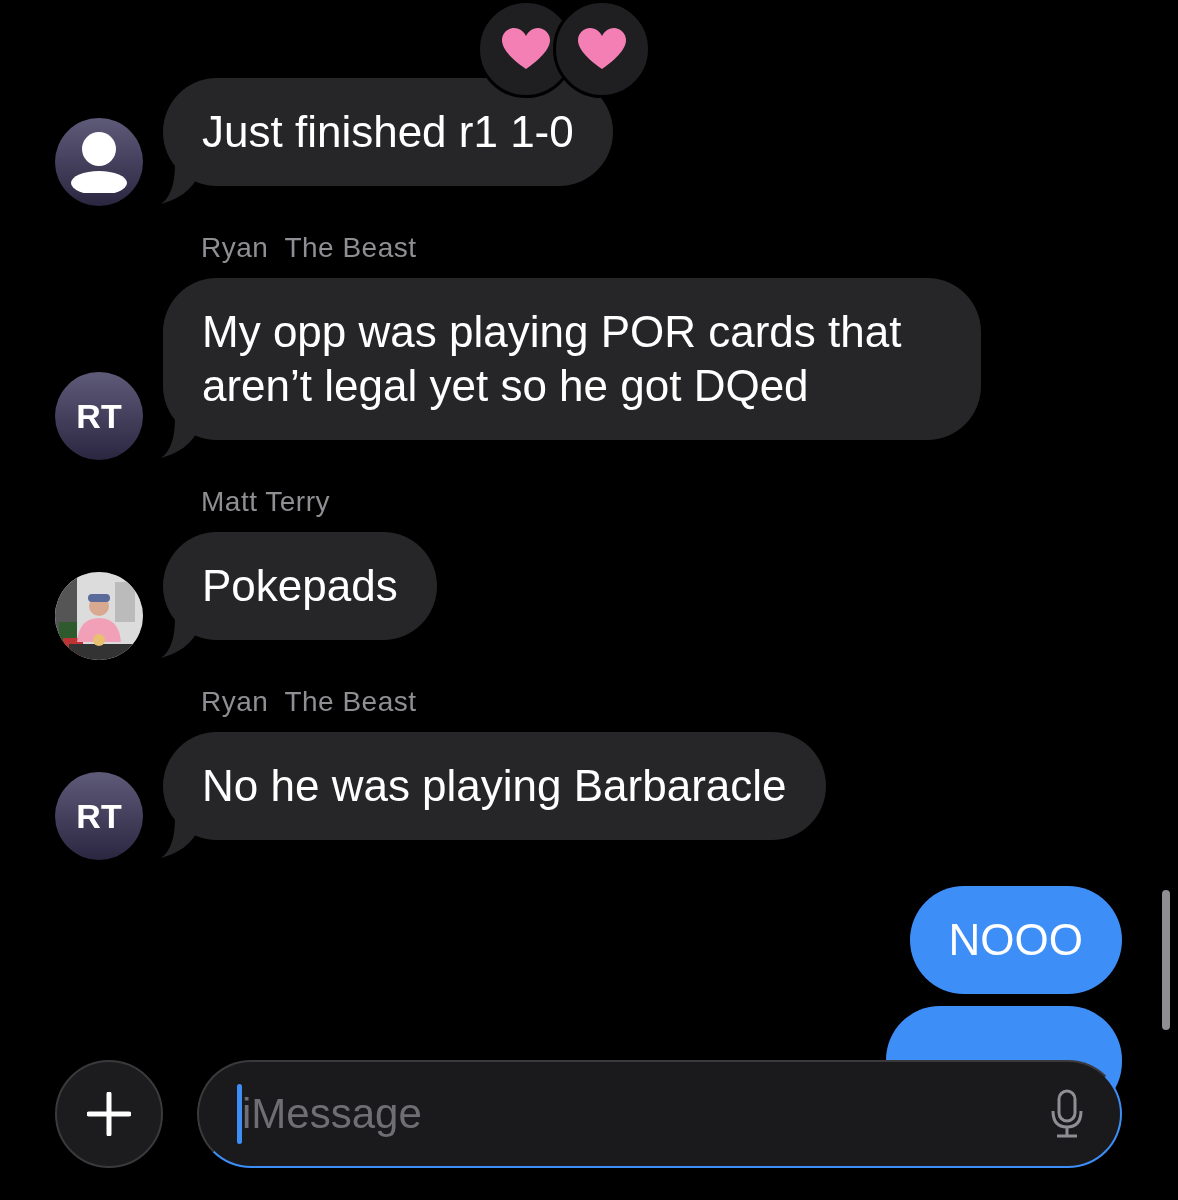 The image size is (1178, 1200). What do you see at coordinates (1166, 960) in the screenshot?
I see `scrollbar` at bounding box center [1166, 960].